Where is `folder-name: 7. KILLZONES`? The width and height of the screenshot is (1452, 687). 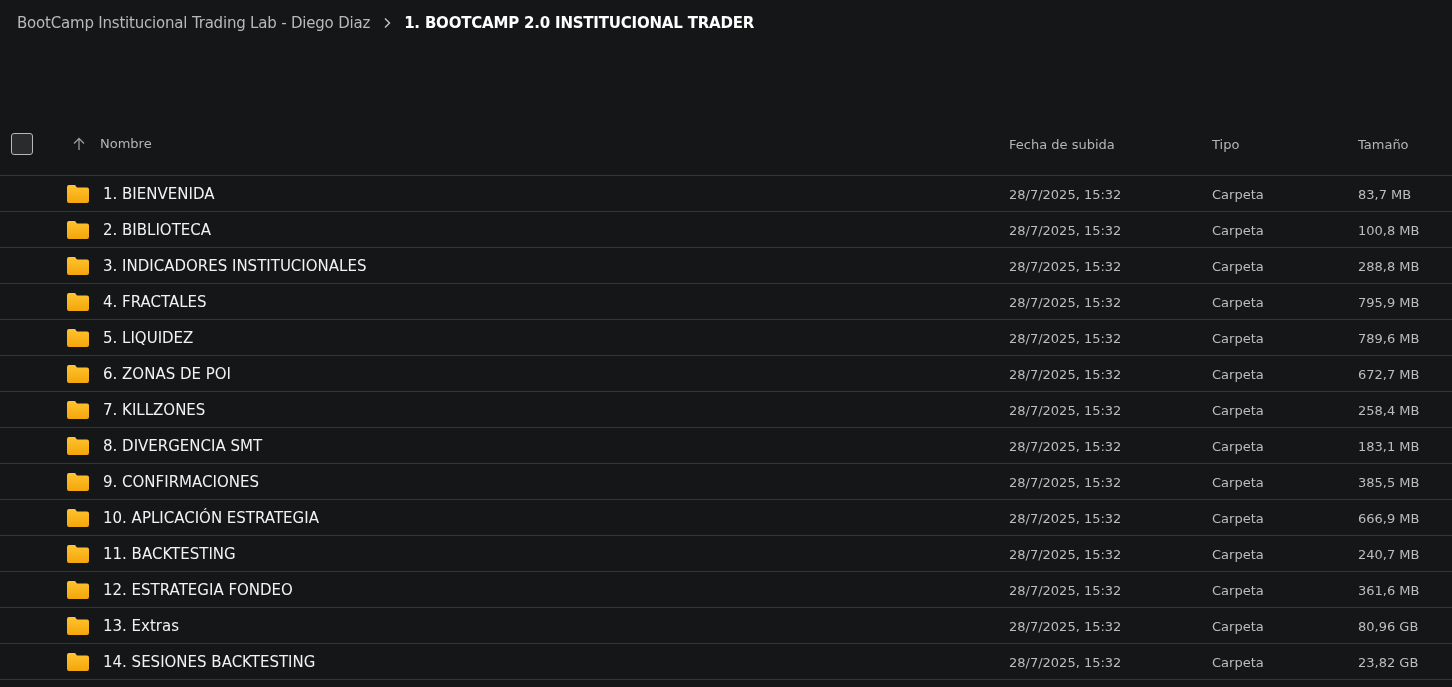
folder-name: 7. KILLZONES is located at coordinates (154, 409).